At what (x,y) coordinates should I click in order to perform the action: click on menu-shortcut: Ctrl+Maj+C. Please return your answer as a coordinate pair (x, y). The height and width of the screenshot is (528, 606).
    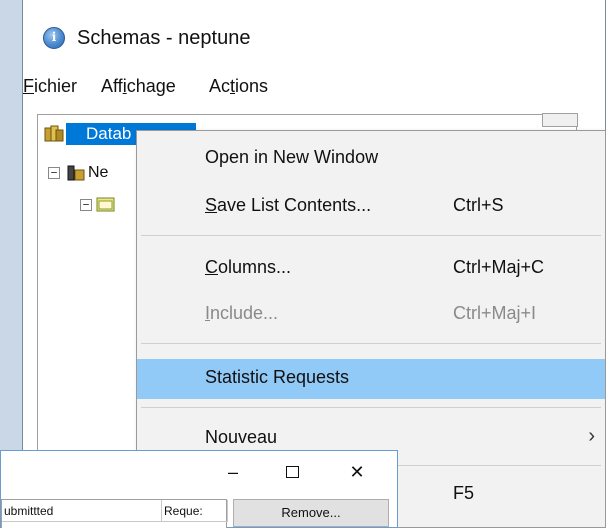
    Looking at the image, I should click on (499, 267).